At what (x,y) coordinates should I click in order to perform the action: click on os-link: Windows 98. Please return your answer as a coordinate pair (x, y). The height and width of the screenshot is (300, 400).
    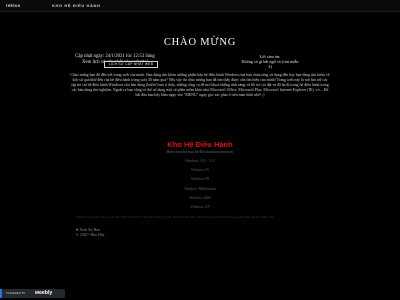
    Looking at the image, I should click on (200, 179).